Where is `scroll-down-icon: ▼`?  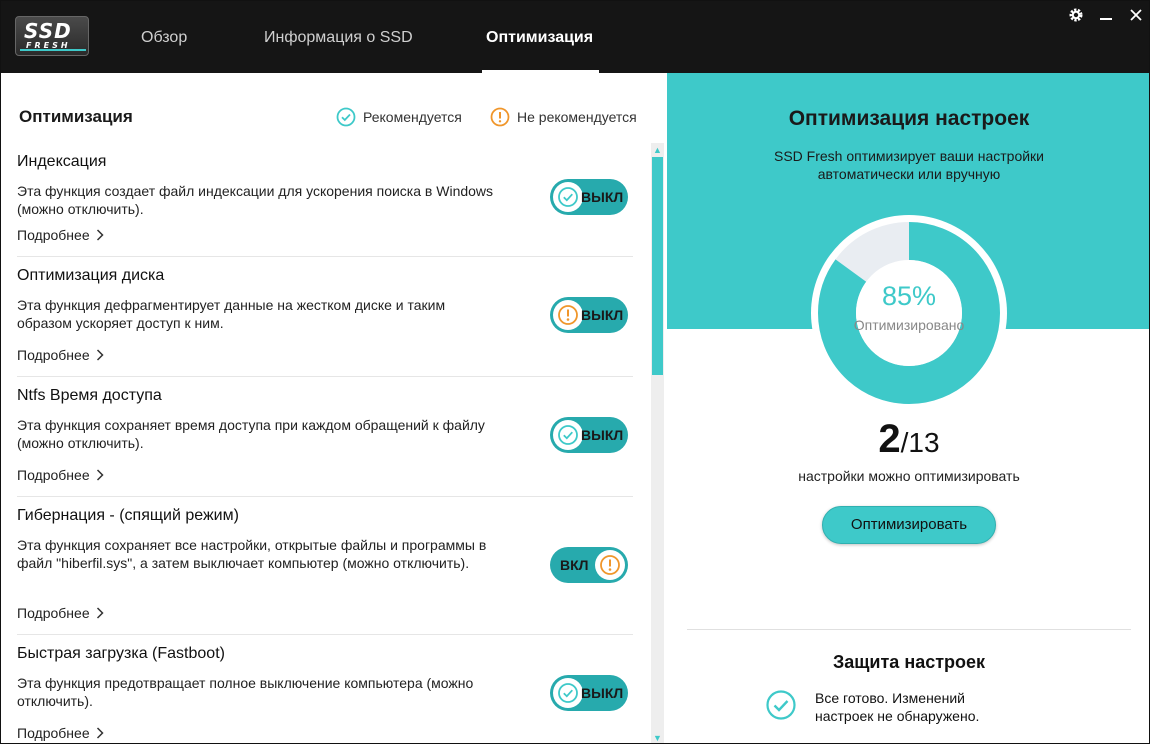 scroll-down-icon: ▼ is located at coordinates (657, 737).